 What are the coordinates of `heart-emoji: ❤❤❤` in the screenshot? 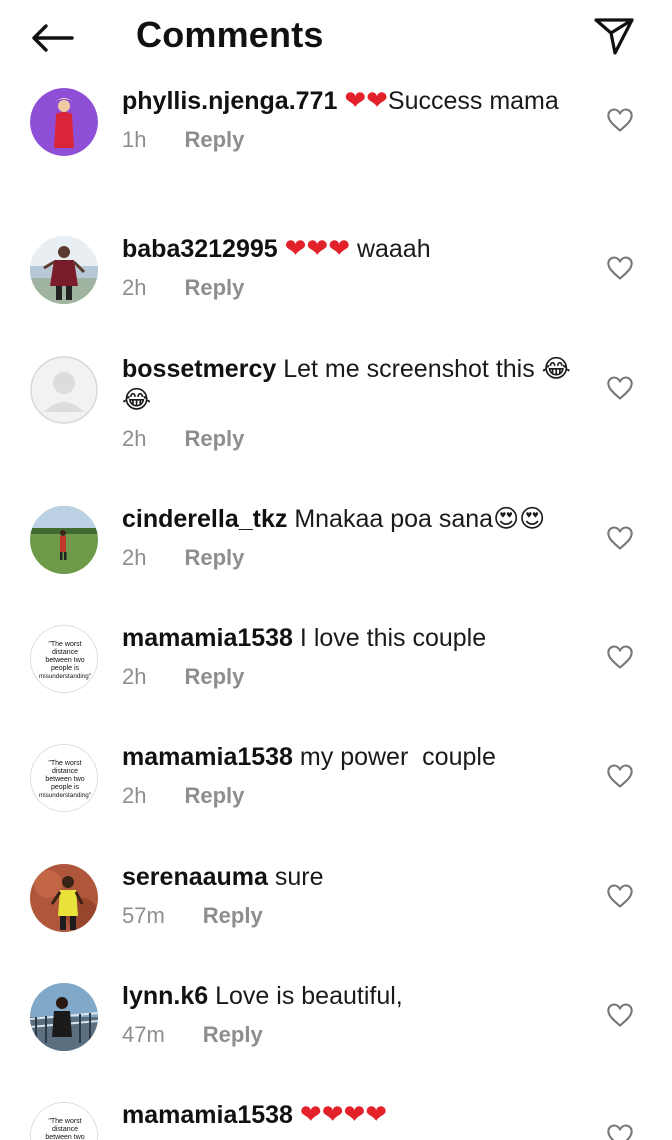 It's located at (317, 249).